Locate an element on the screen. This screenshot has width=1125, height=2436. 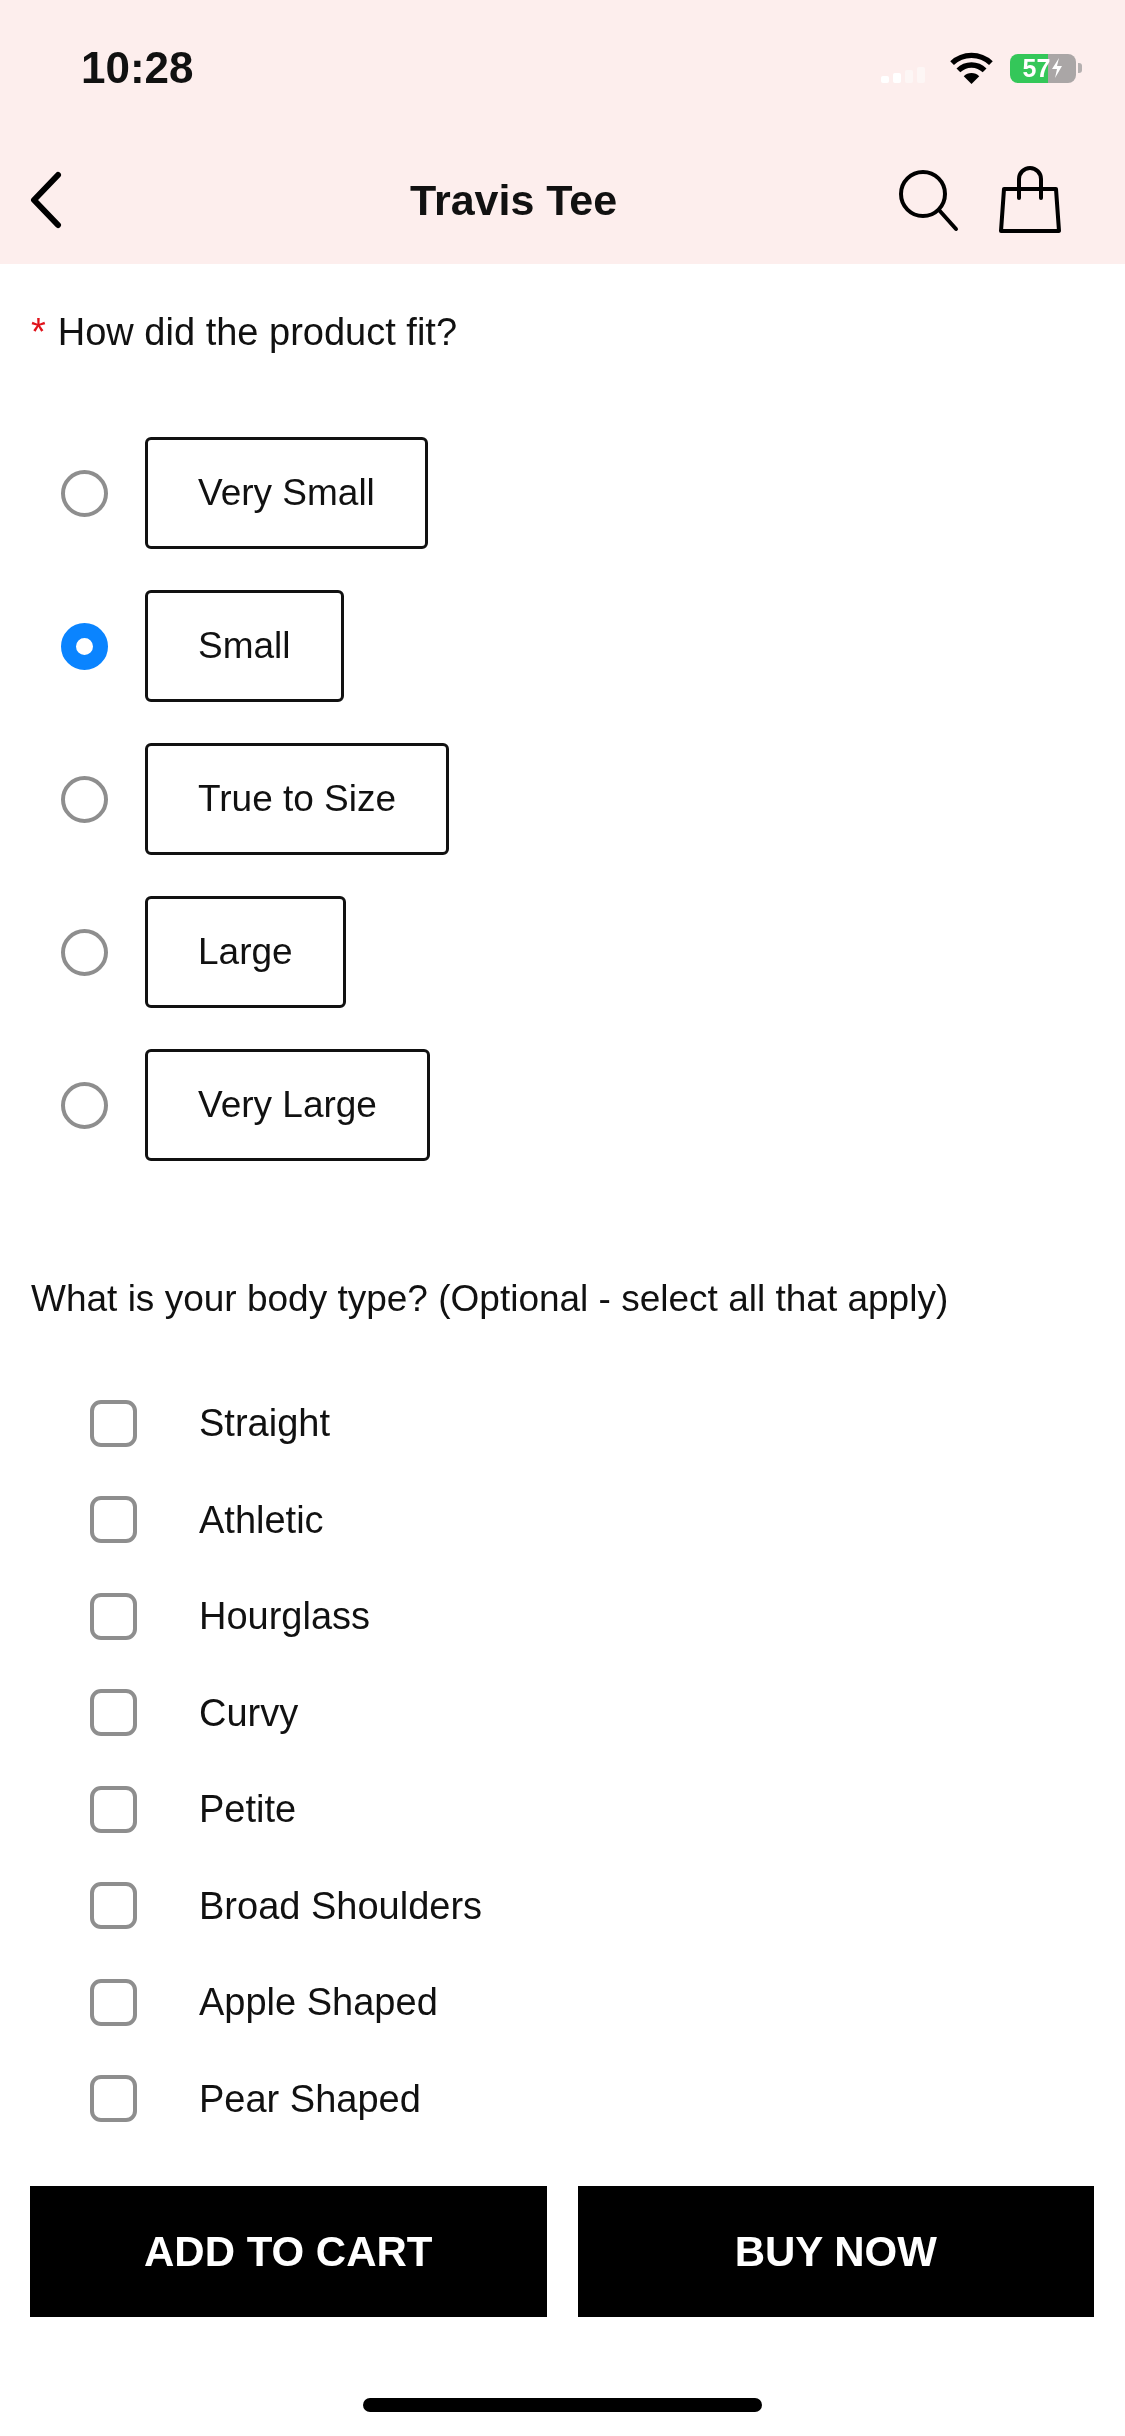
fit-option-button: Small is located at coordinates (244, 646).